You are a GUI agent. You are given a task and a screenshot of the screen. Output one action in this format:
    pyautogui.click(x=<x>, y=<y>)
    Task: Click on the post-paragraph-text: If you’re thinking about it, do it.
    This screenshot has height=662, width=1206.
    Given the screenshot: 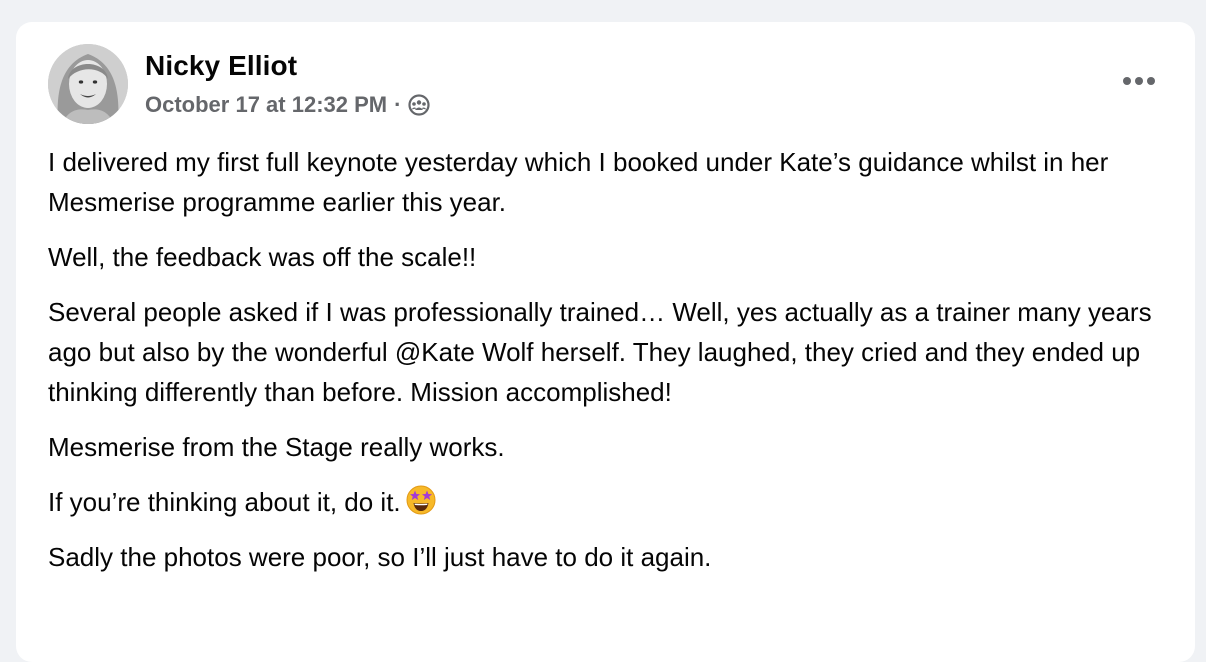 What is the action you would take?
    pyautogui.click(x=224, y=502)
    